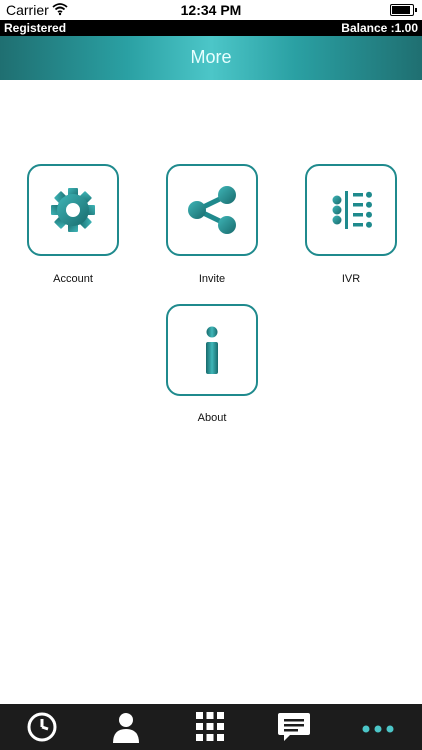 The height and width of the screenshot is (750, 422). I want to click on tab-messages, so click(294, 727).